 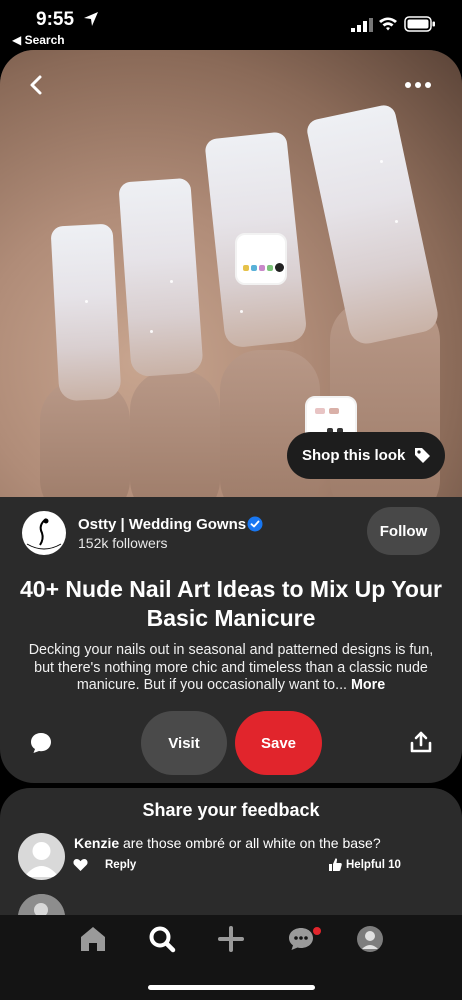 I want to click on home-icon, so click(x=93, y=939).